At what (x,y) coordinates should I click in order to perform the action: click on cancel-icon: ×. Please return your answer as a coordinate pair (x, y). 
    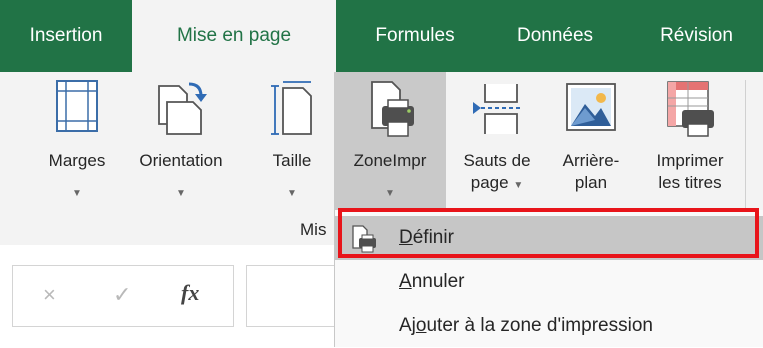
    Looking at the image, I should click on (49, 295).